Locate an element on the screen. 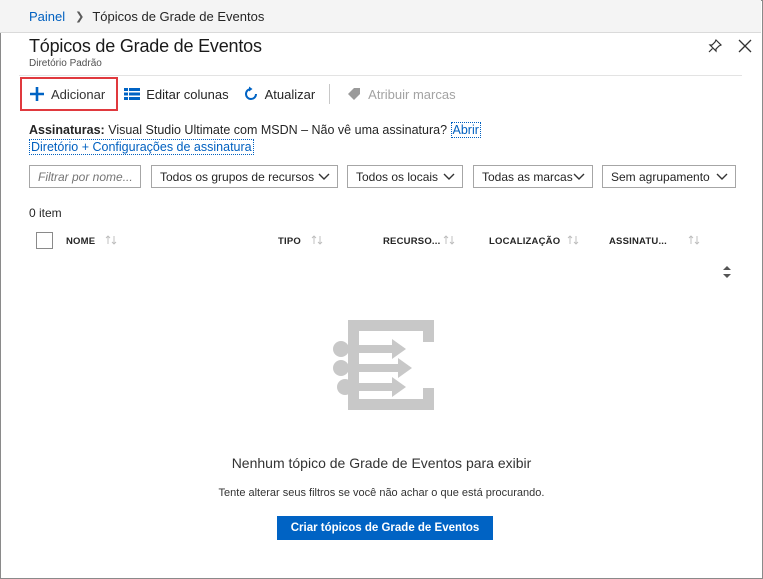 The image size is (763, 579). toolbar-separator is located at coordinates (330, 94).